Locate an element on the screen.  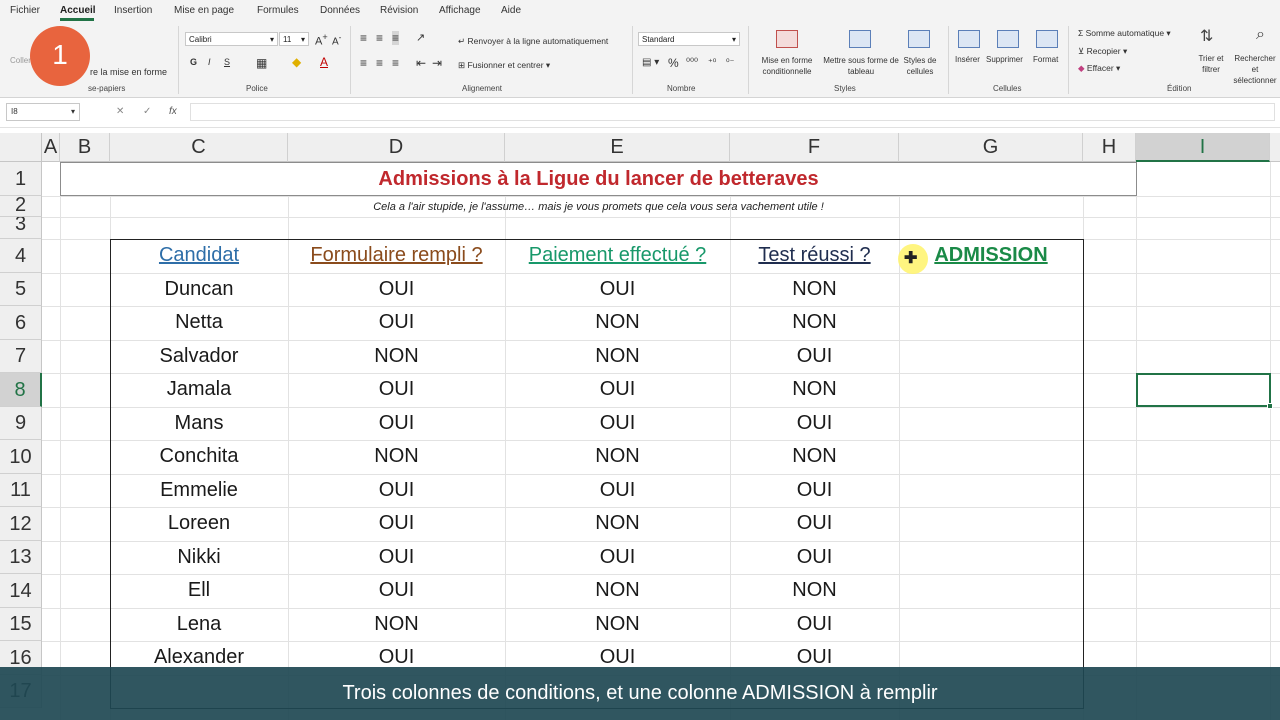
outdent-icon: ⇥ is located at coordinates (437, 63).